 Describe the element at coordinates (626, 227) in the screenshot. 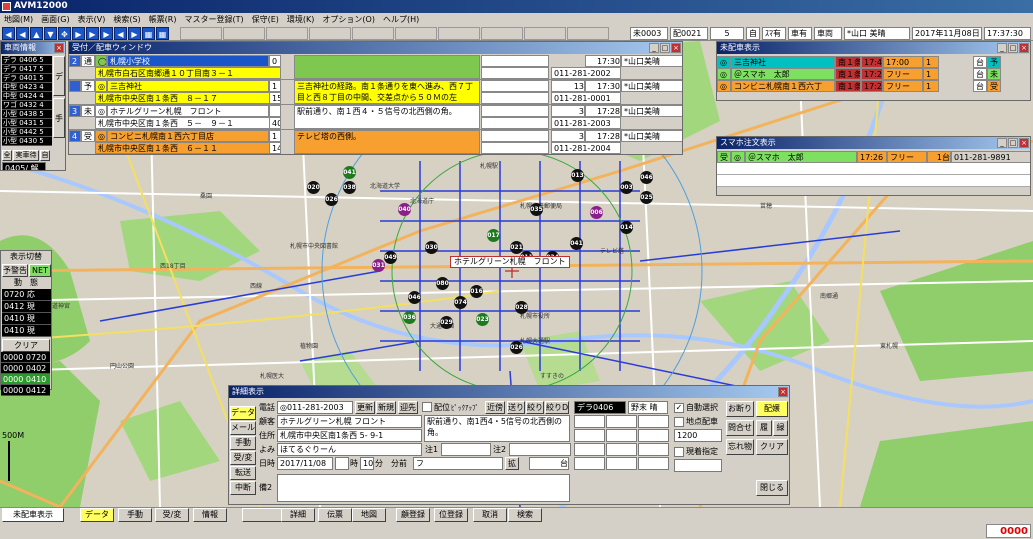

I see `vehicle-marker: 014` at that location.